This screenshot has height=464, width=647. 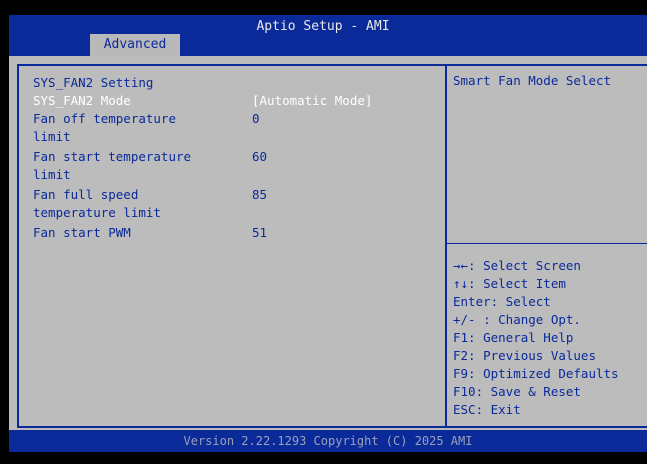 I want to click on setting-value-fan-off-temperature: 0, so click(x=256, y=119).